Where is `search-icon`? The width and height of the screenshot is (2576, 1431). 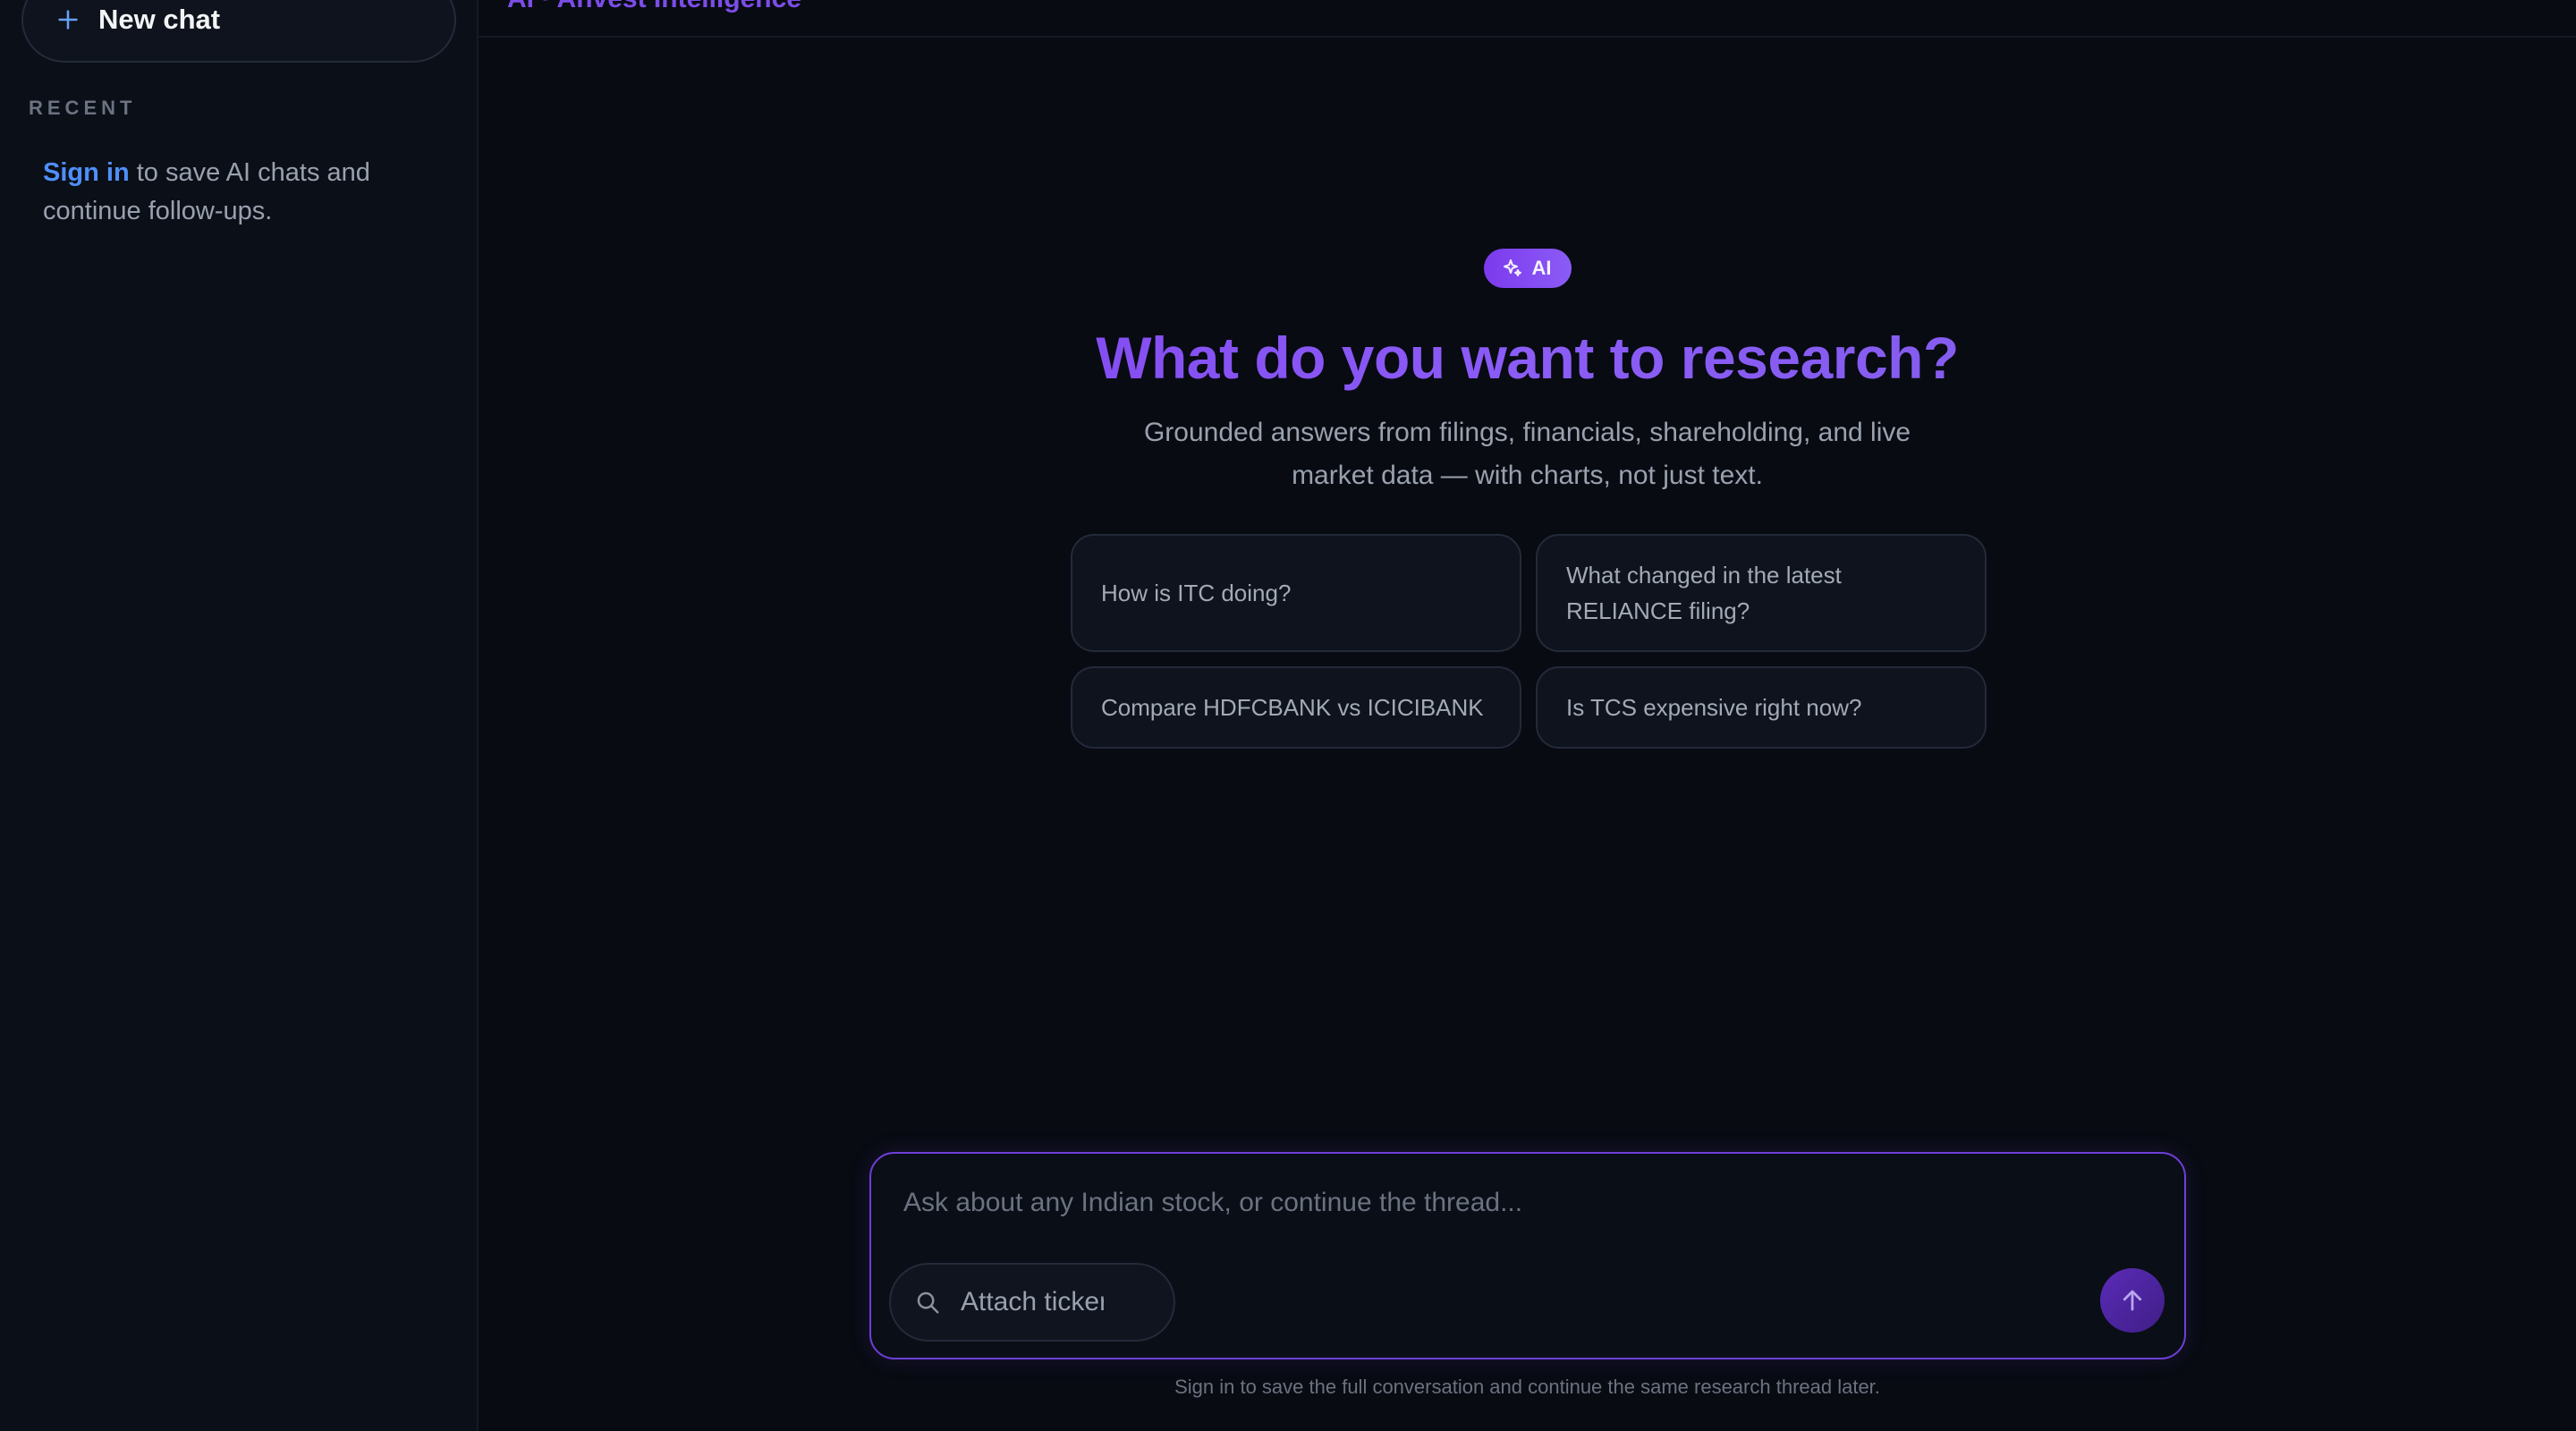
search-icon is located at coordinates (928, 1302).